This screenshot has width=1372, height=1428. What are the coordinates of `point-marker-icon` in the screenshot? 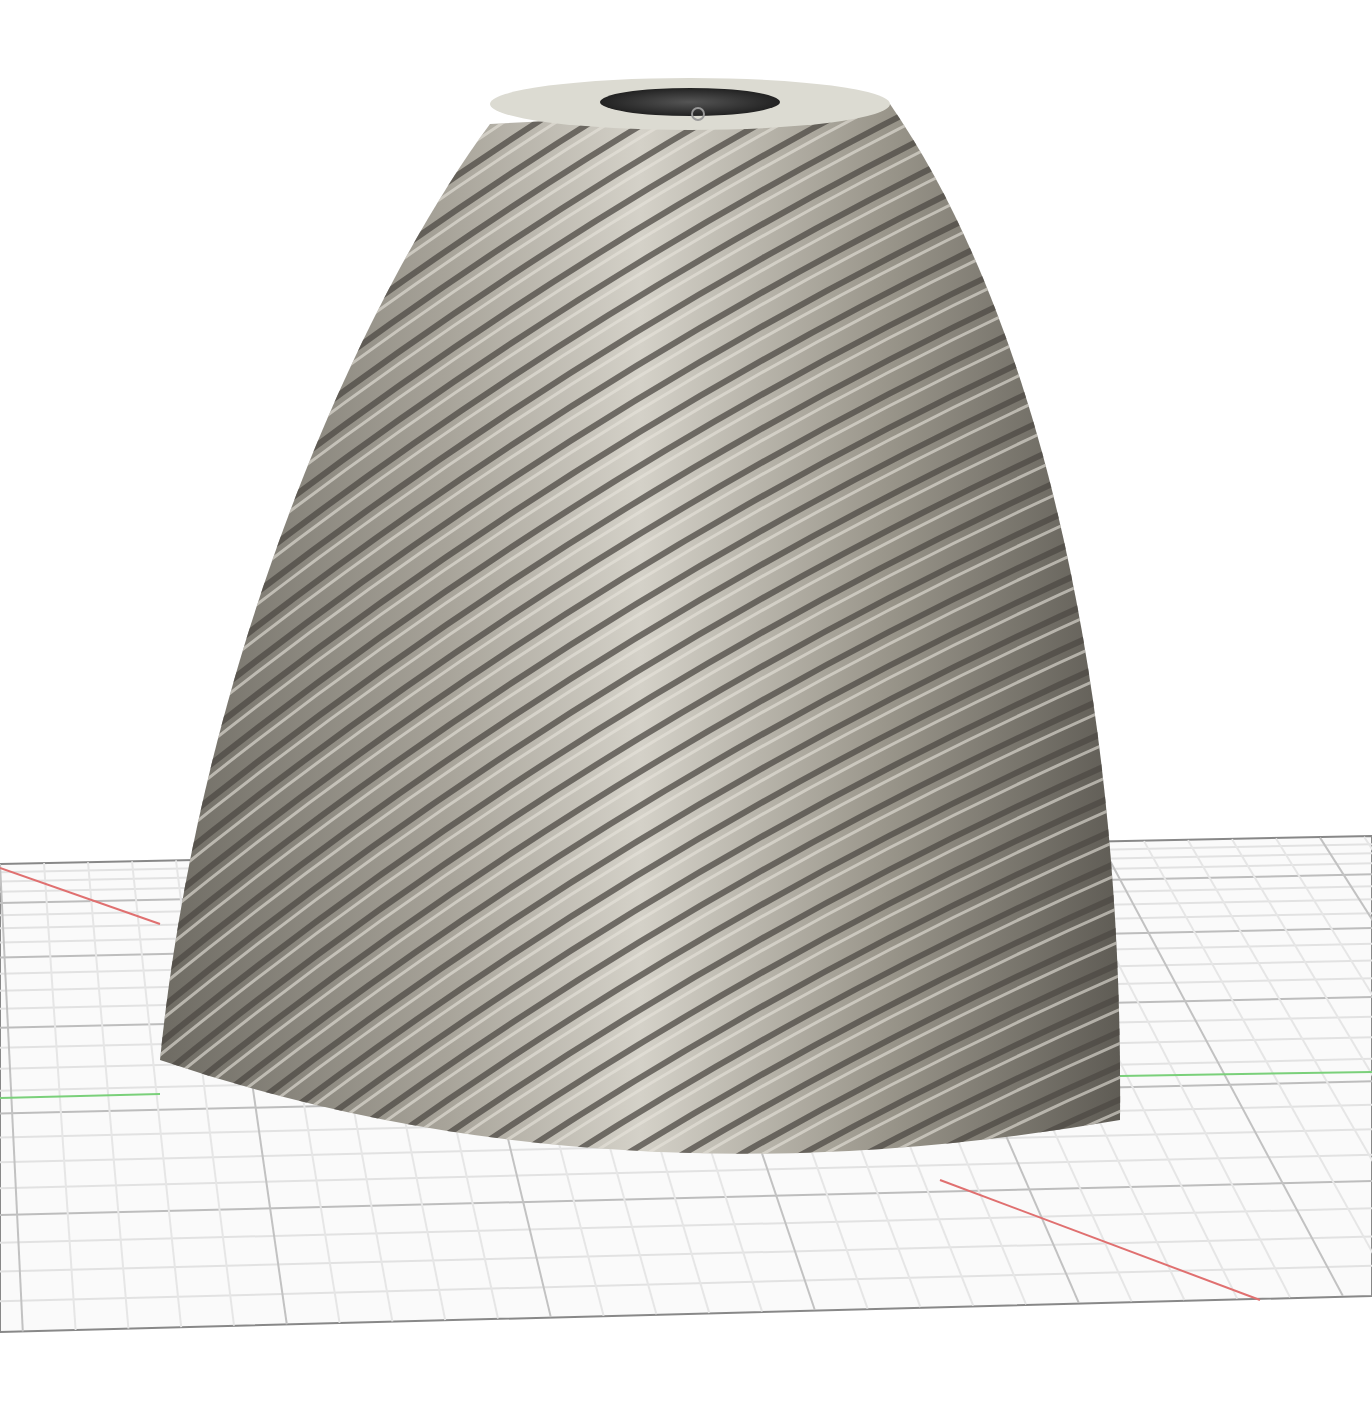 It's located at (698, 114).